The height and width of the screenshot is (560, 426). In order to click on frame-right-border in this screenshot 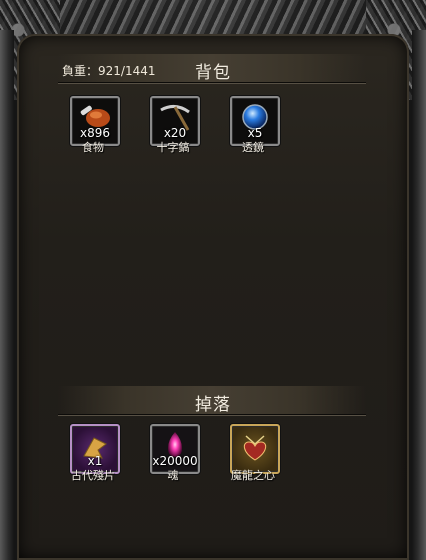, I will do `click(419, 295)`.